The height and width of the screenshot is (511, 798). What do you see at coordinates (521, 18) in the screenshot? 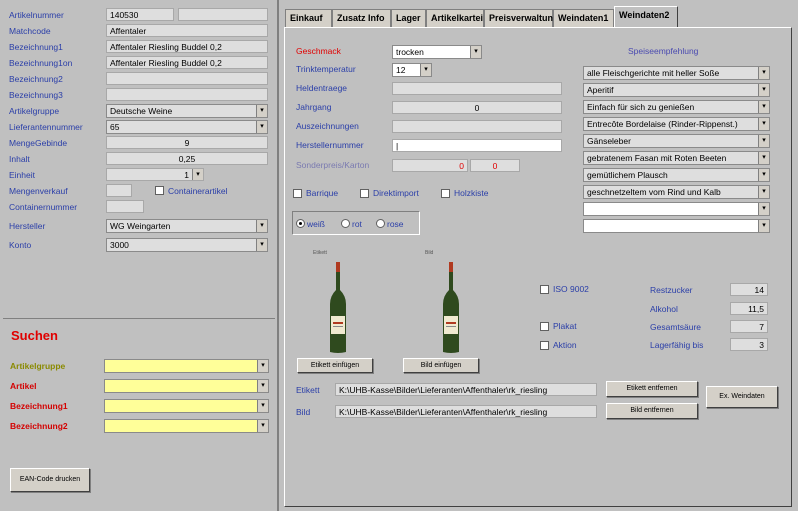
I see `tab-preisverwaltung: Preisverwaltung` at bounding box center [521, 18].